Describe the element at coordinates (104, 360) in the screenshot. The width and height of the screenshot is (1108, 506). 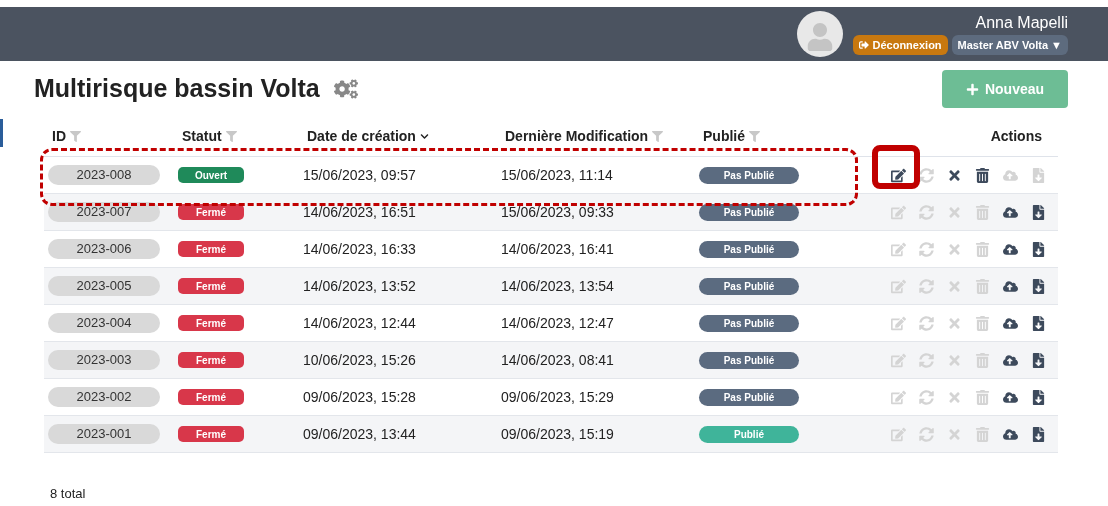
I see `id-pill: 2023-003` at that location.